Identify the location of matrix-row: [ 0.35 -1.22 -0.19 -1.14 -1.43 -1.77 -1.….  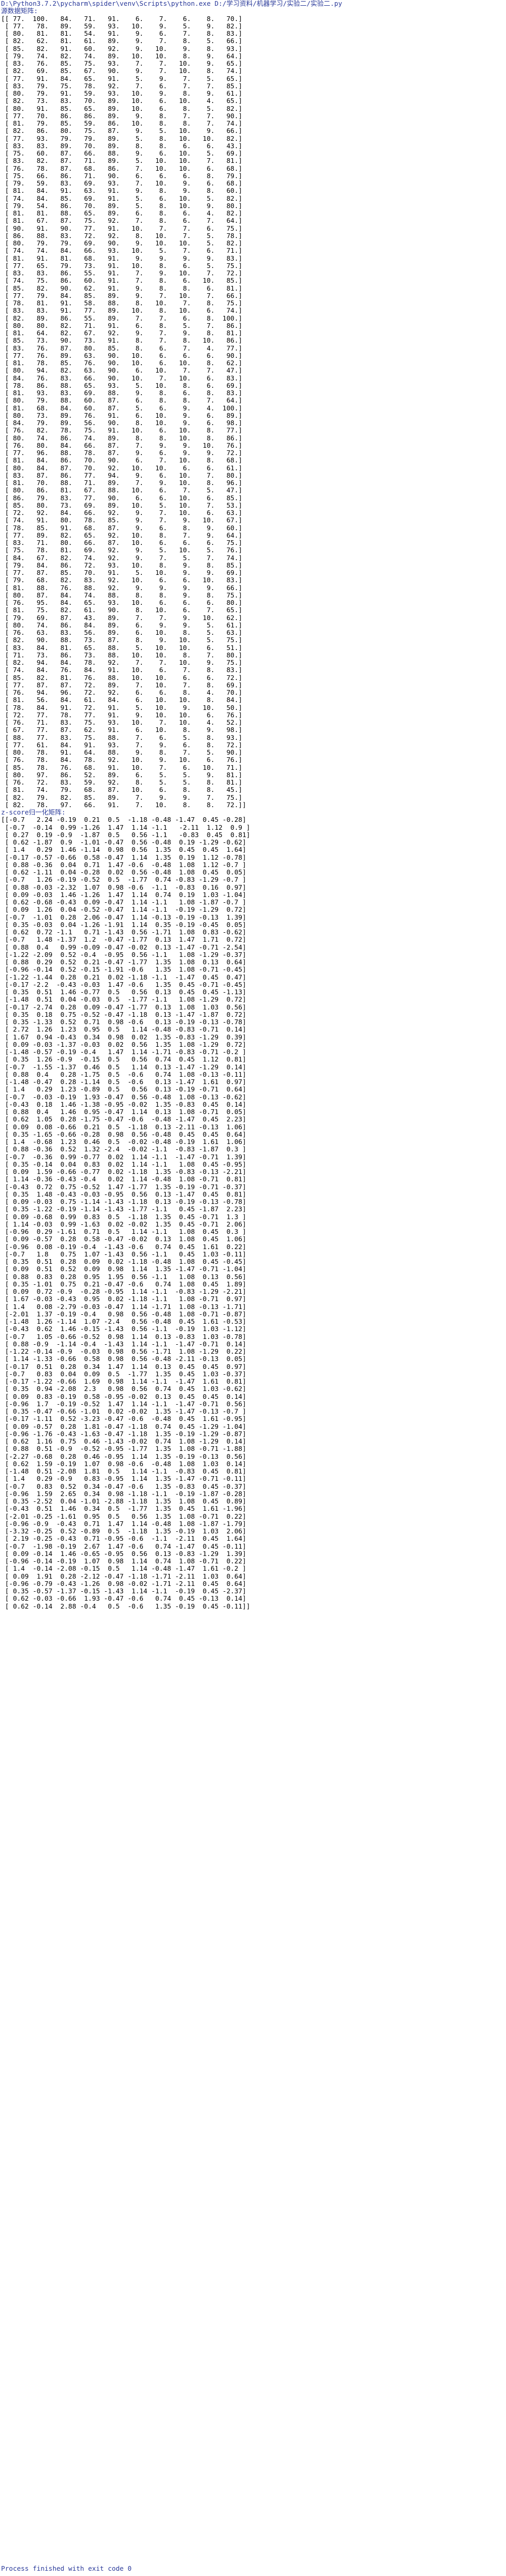
(123, 1209).